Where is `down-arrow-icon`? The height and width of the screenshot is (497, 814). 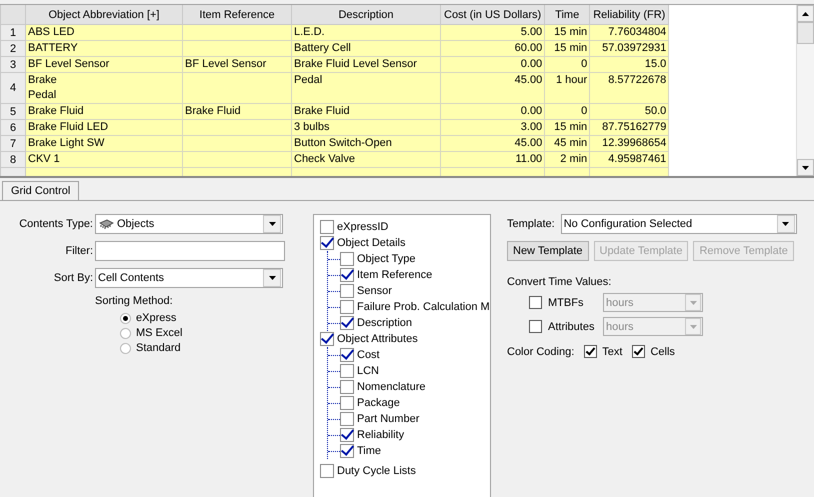
down-arrow-icon is located at coordinates (805, 168).